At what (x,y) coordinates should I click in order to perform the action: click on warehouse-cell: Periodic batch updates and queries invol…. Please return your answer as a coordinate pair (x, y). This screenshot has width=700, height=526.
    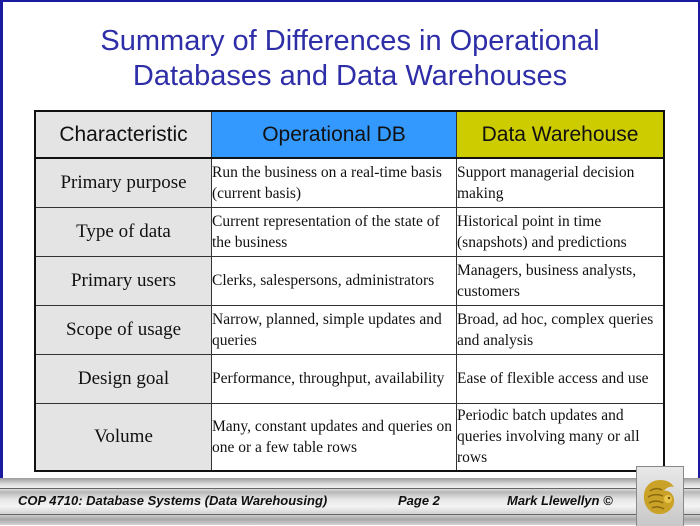
    Looking at the image, I should click on (560, 437).